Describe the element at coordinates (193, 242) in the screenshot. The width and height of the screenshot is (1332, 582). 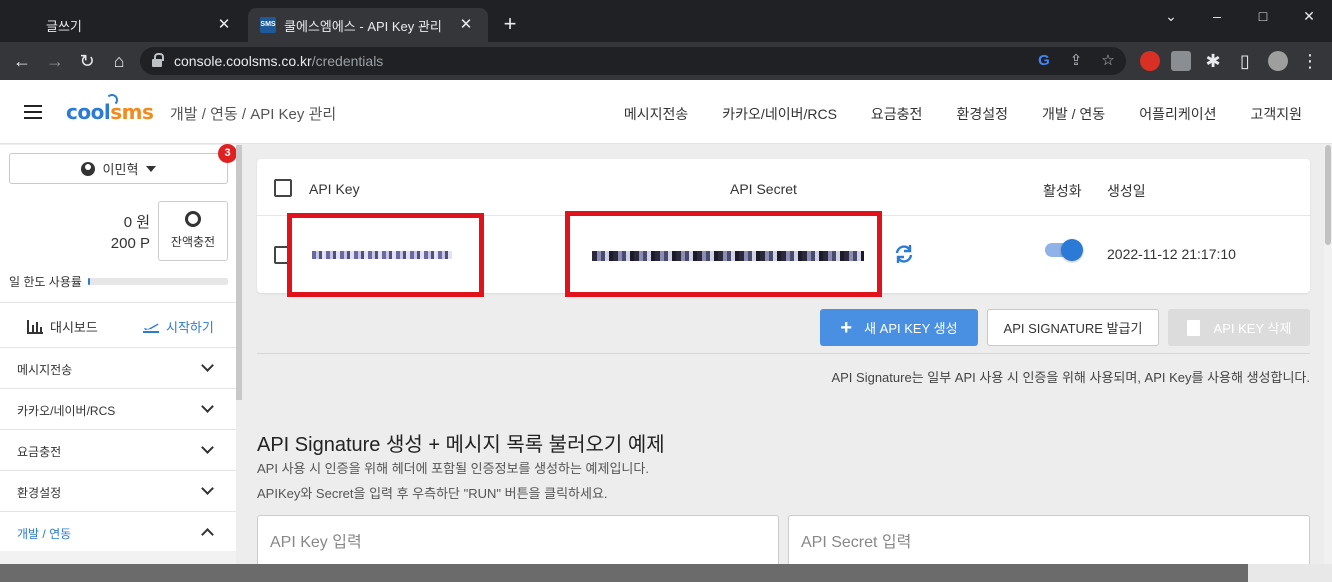
I see `charge-label: 잔액충전` at that location.